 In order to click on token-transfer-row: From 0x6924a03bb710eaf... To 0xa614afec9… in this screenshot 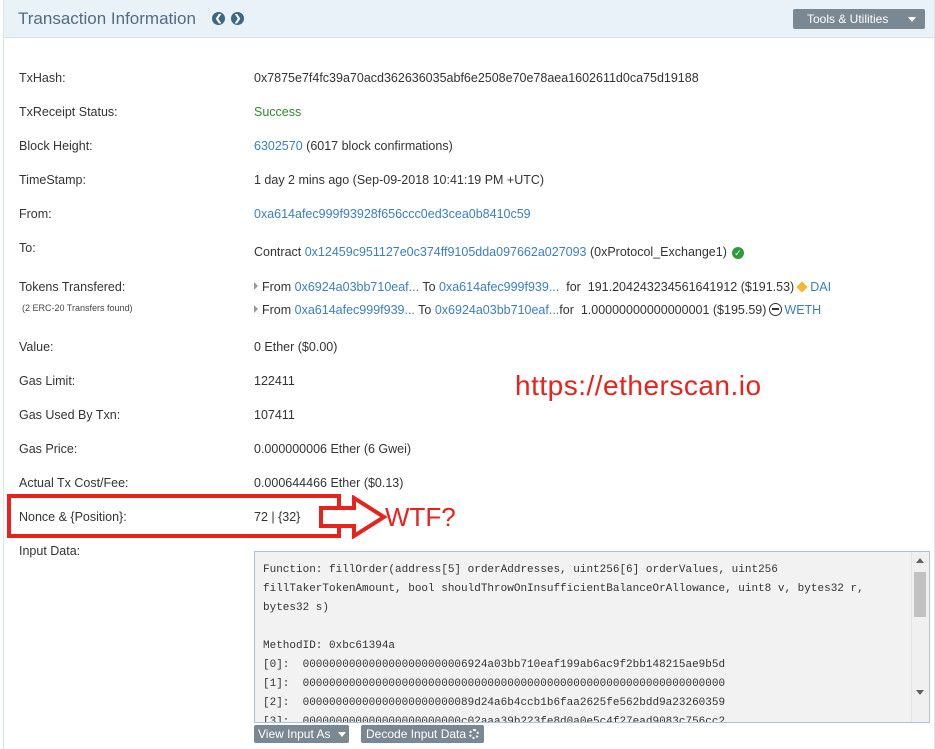, I will do `click(542, 287)`.